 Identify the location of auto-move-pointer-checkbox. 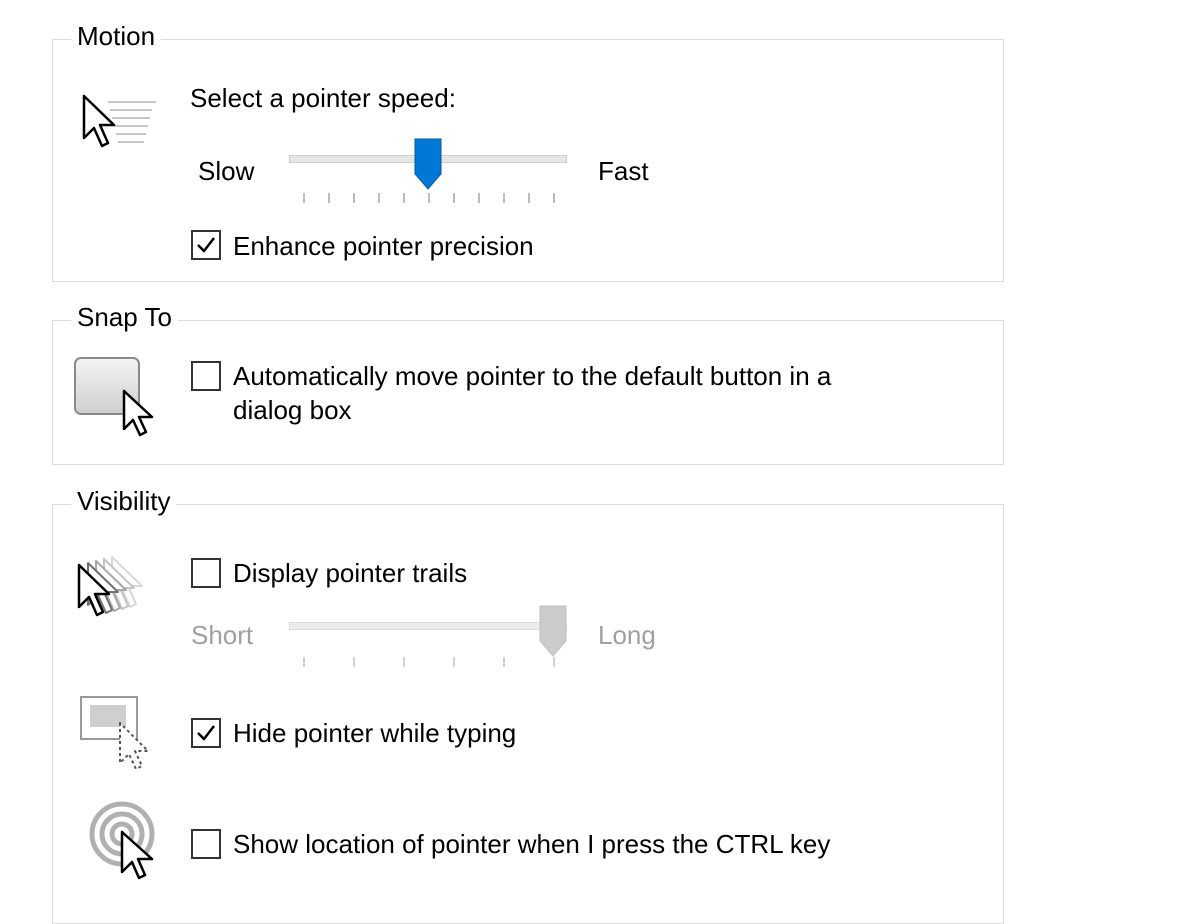
(206, 376).